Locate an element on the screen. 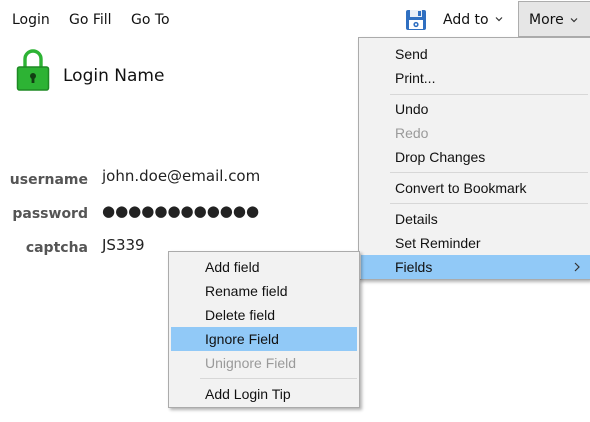 The image size is (590, 422). menu-item-add-login-tip: Add Login Tip is located at coordinates (264, 394).